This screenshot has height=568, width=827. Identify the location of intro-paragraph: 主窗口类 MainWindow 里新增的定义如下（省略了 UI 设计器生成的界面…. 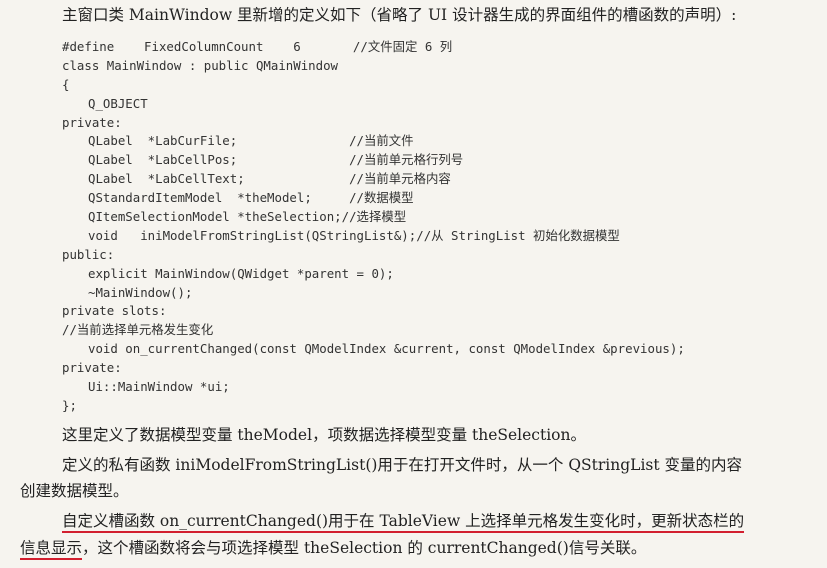
(399, 15).